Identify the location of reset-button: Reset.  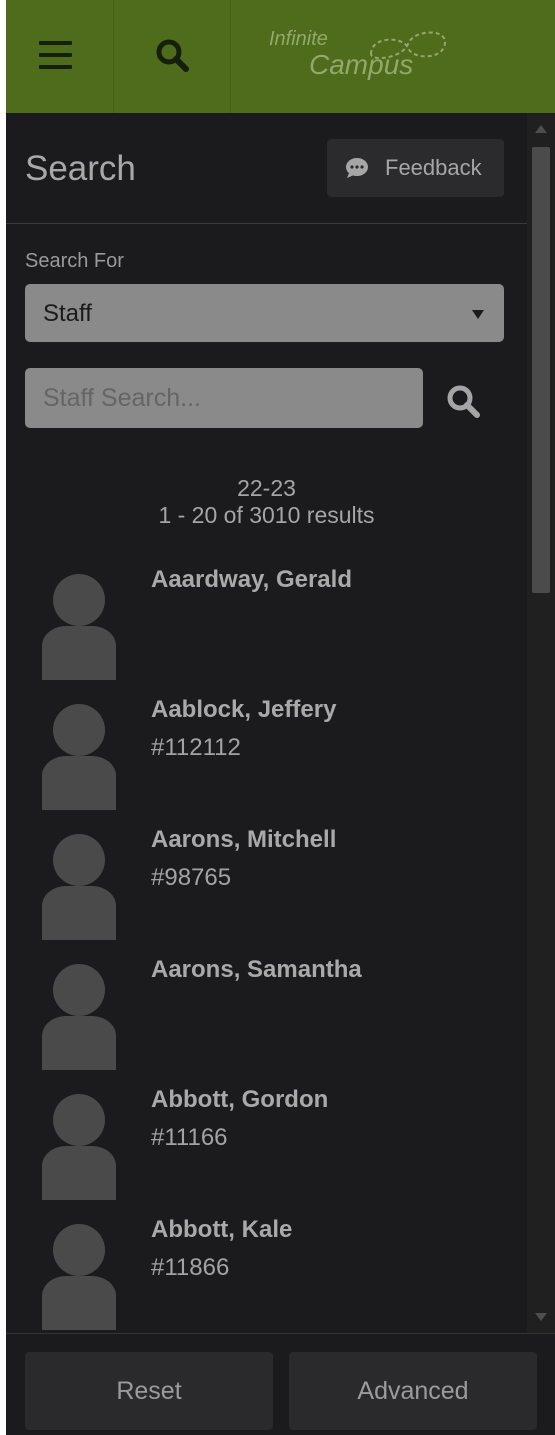
(149, 1391).